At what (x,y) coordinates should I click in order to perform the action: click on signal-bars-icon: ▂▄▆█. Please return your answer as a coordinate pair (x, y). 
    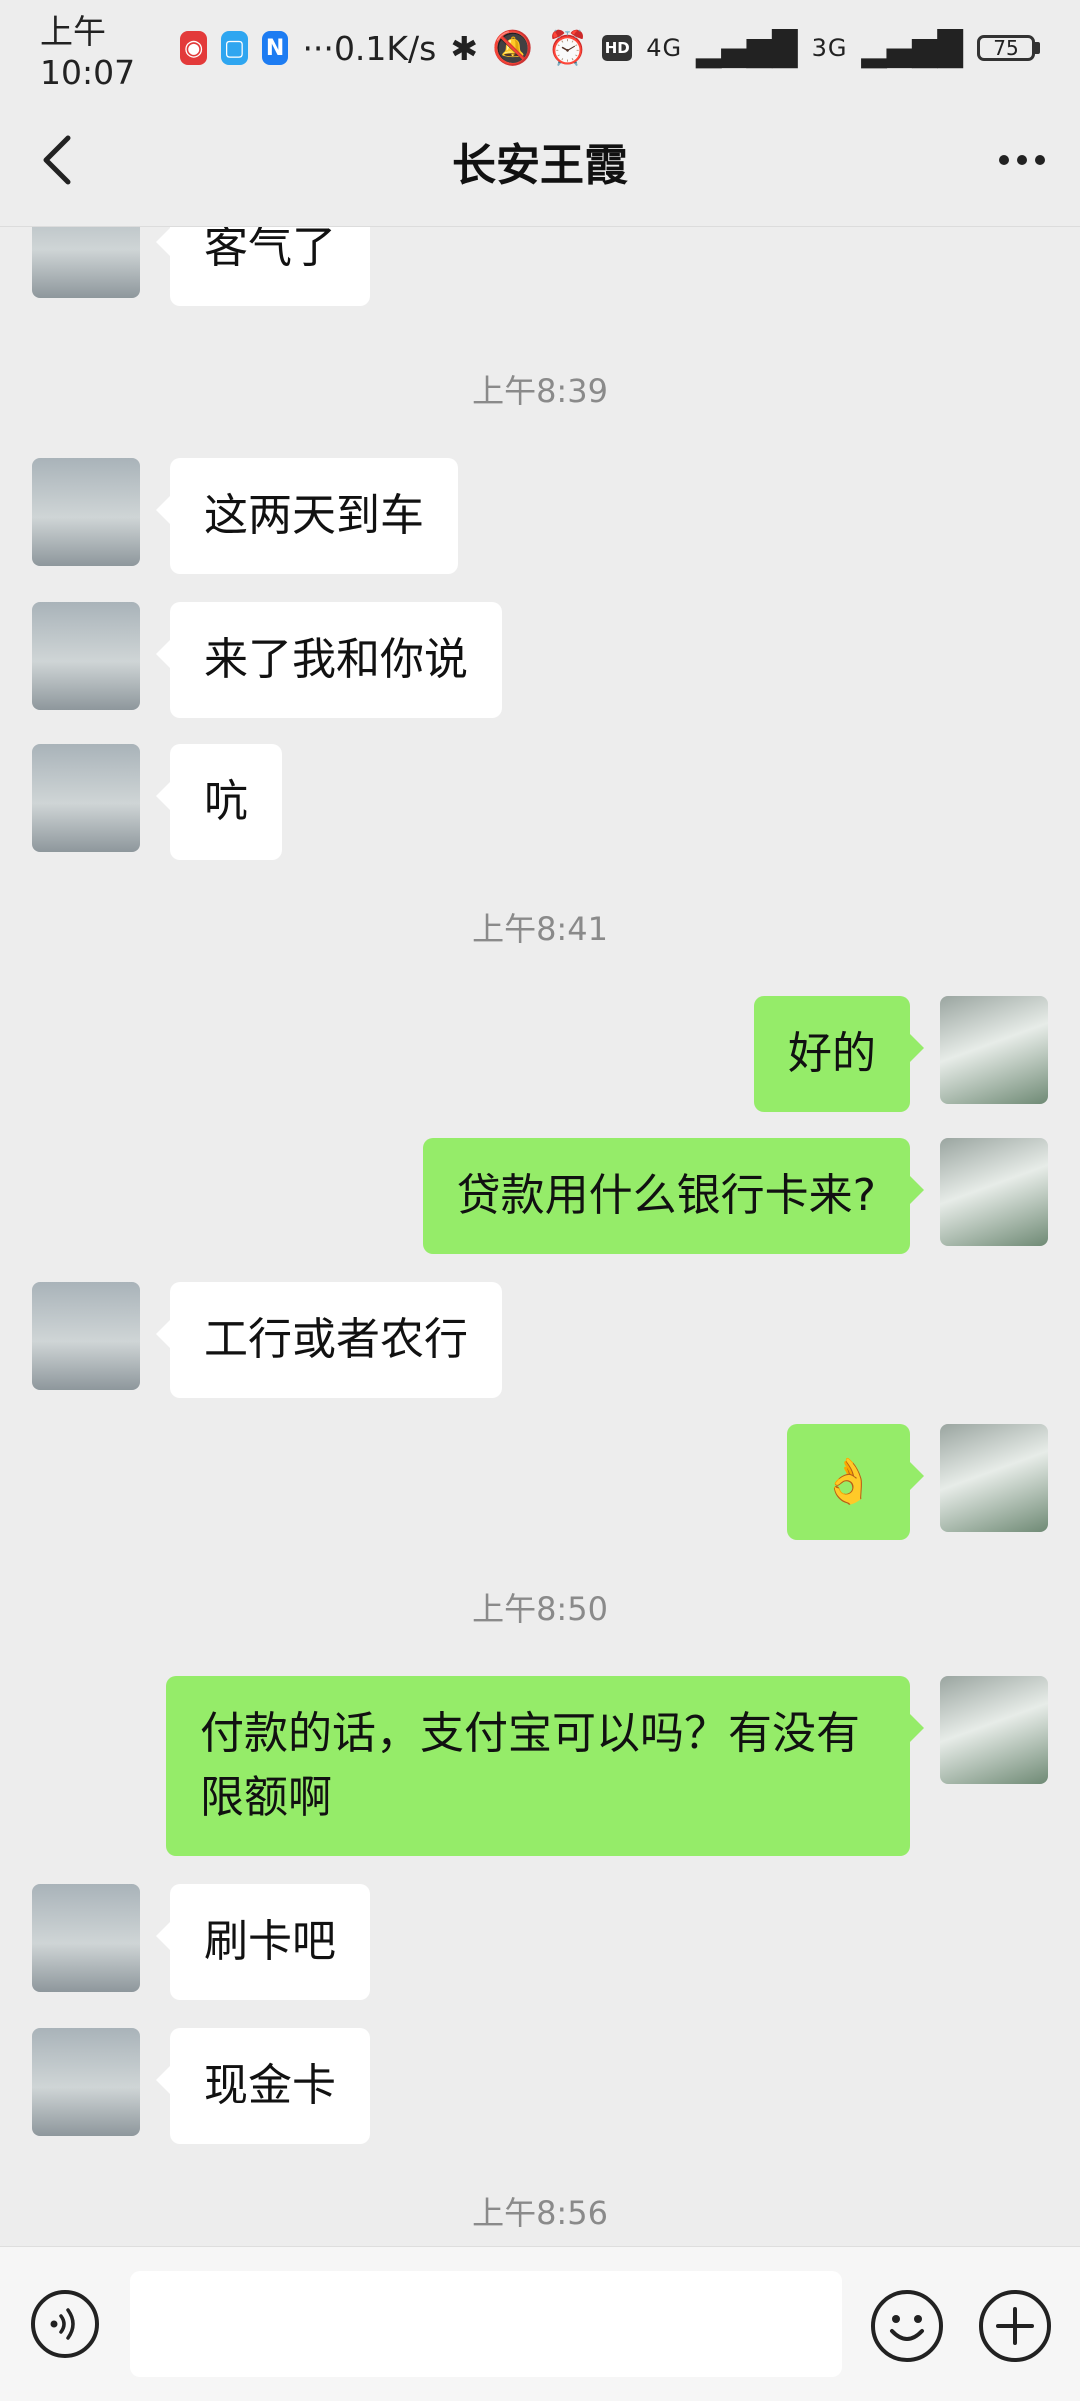
    Looking at the image, I should click on (747, 48).